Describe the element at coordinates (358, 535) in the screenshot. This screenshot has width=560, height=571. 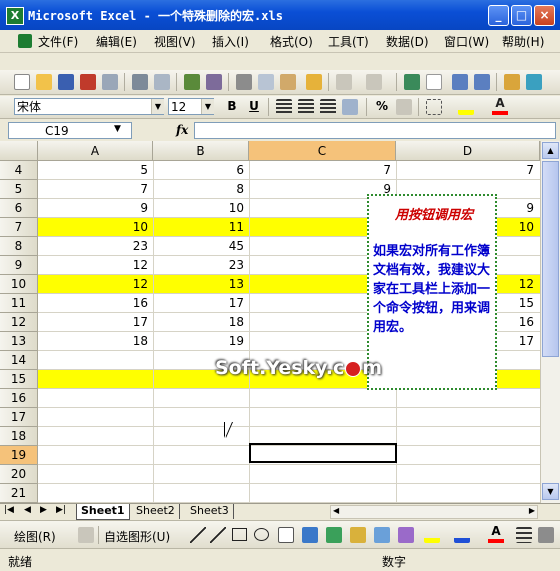
I see `clip-art-icon` at that location.